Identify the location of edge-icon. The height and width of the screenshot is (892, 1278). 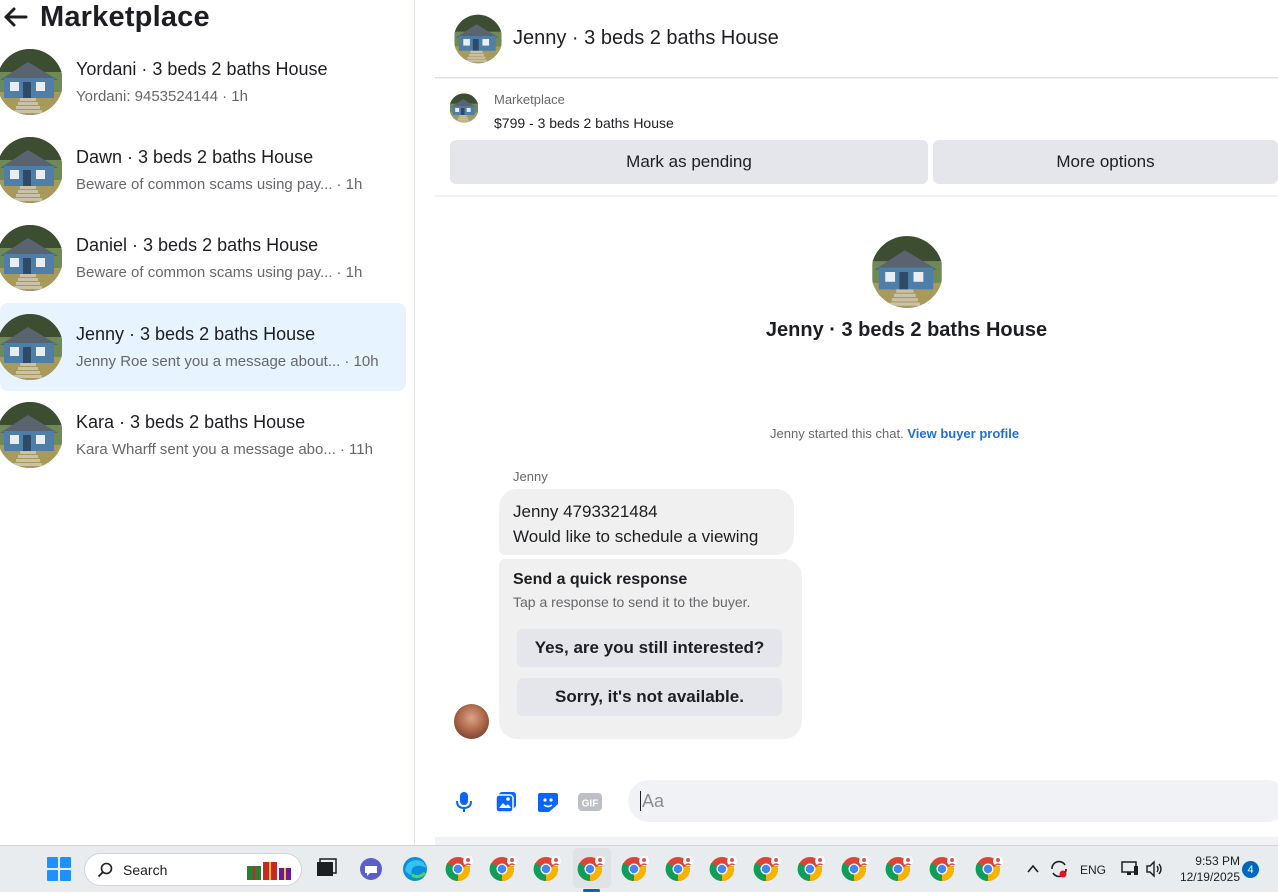
(415, 869).